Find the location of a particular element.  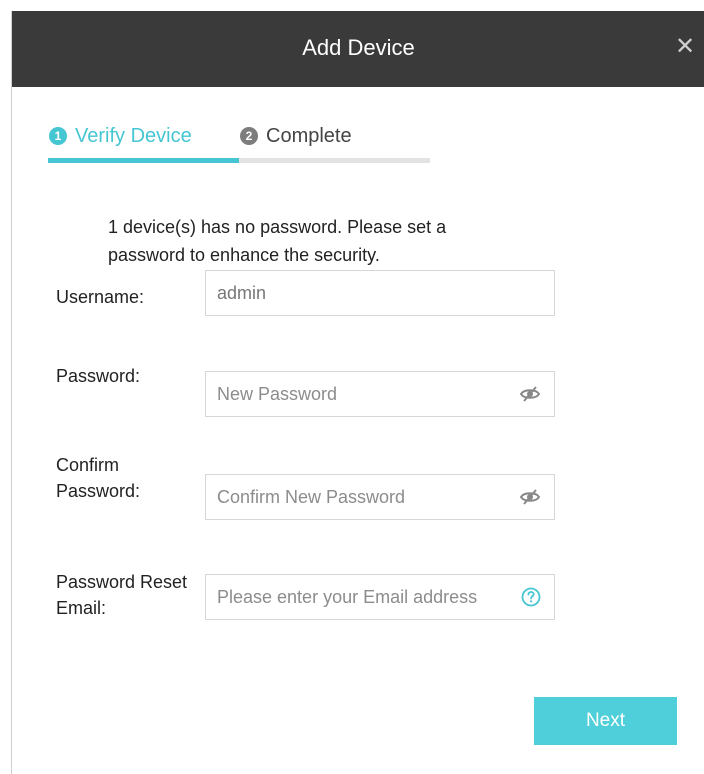

step-label: Verify Device is located at coordinates (133, 135).